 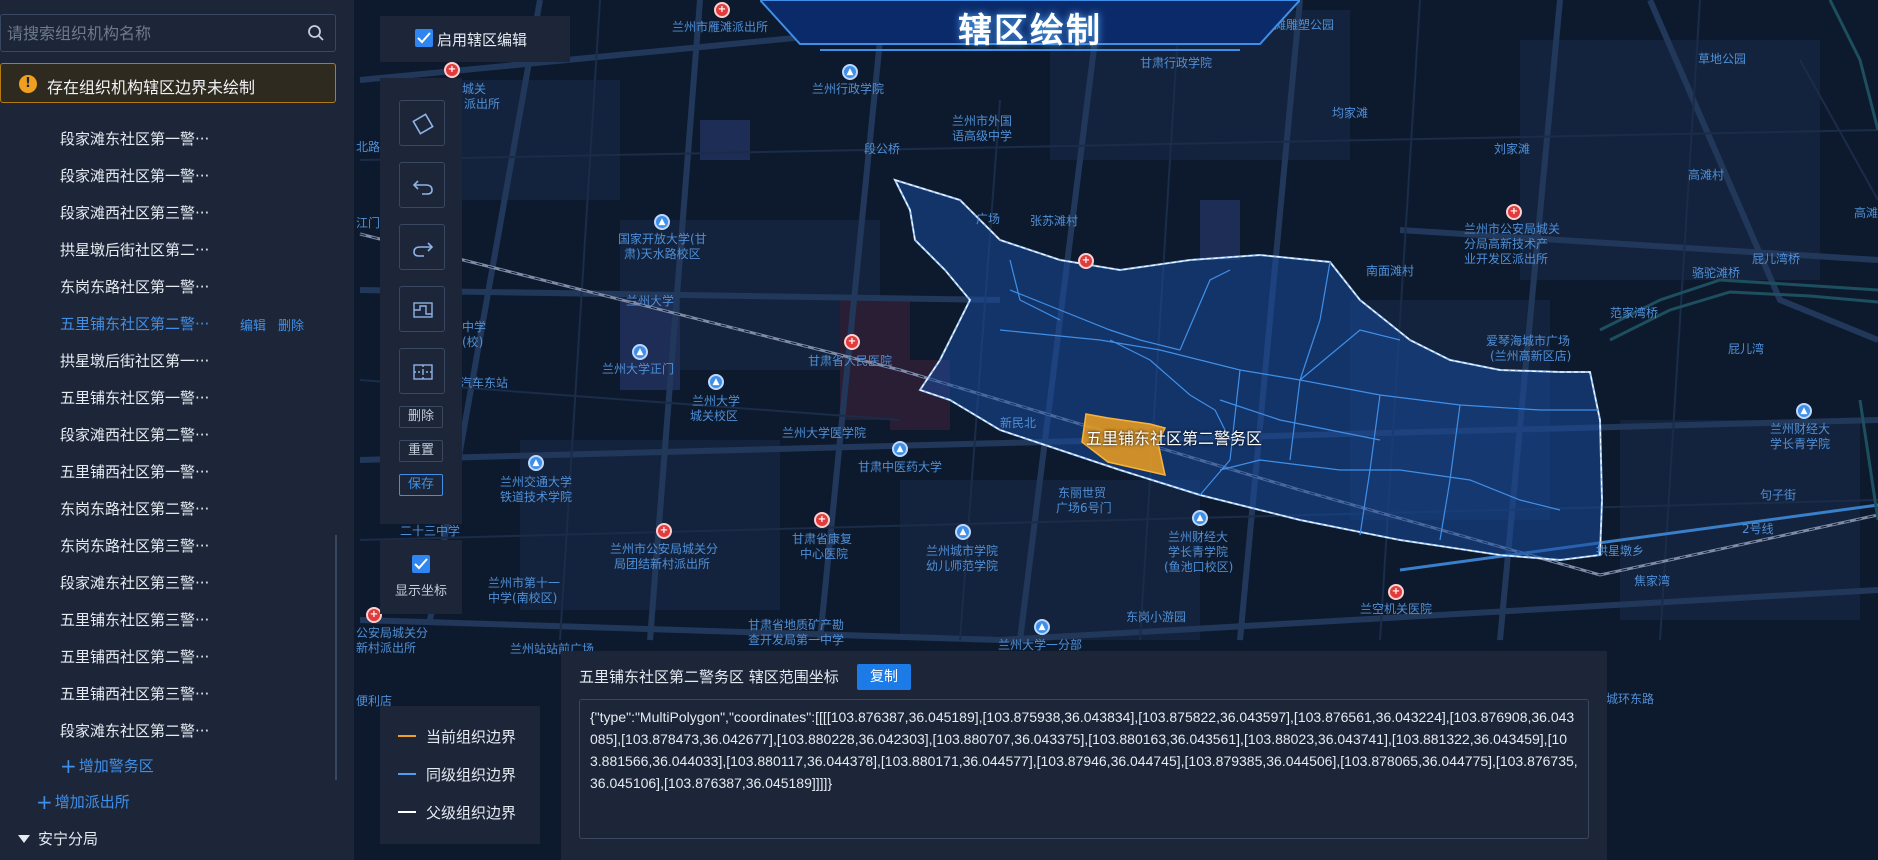 I want to click on map-label: 范家湾桥, so click(x=1634, y=313).